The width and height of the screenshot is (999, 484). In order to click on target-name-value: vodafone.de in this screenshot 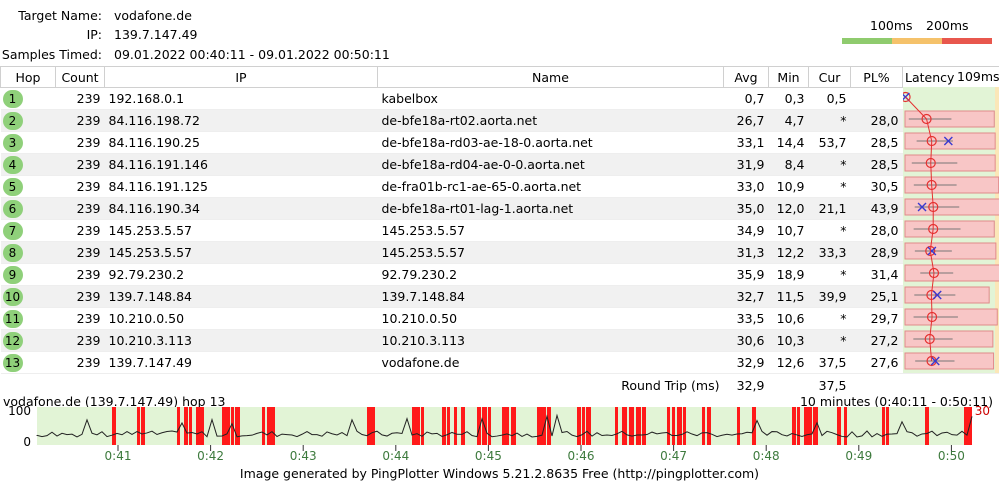, I will do `click(153, 15)`.